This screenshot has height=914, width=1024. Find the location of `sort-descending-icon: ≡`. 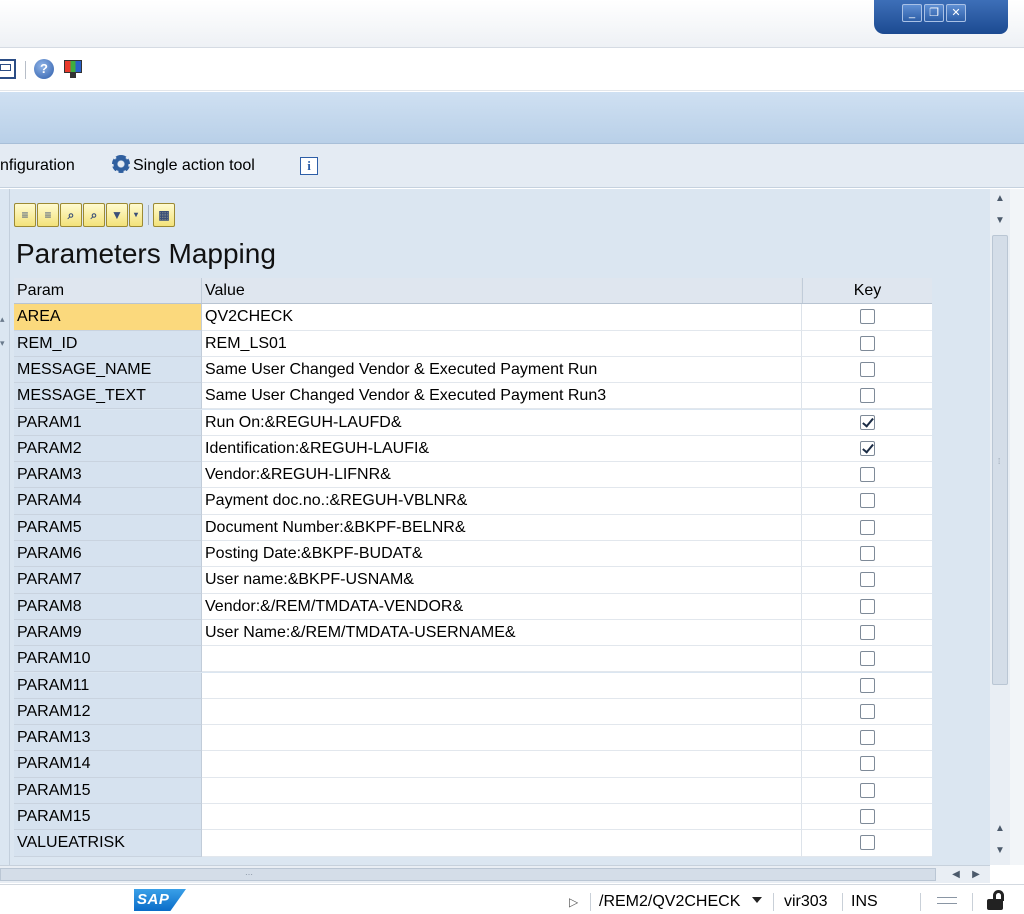

sort-descending-icon: ≡ is located at coordinates (48, 215).